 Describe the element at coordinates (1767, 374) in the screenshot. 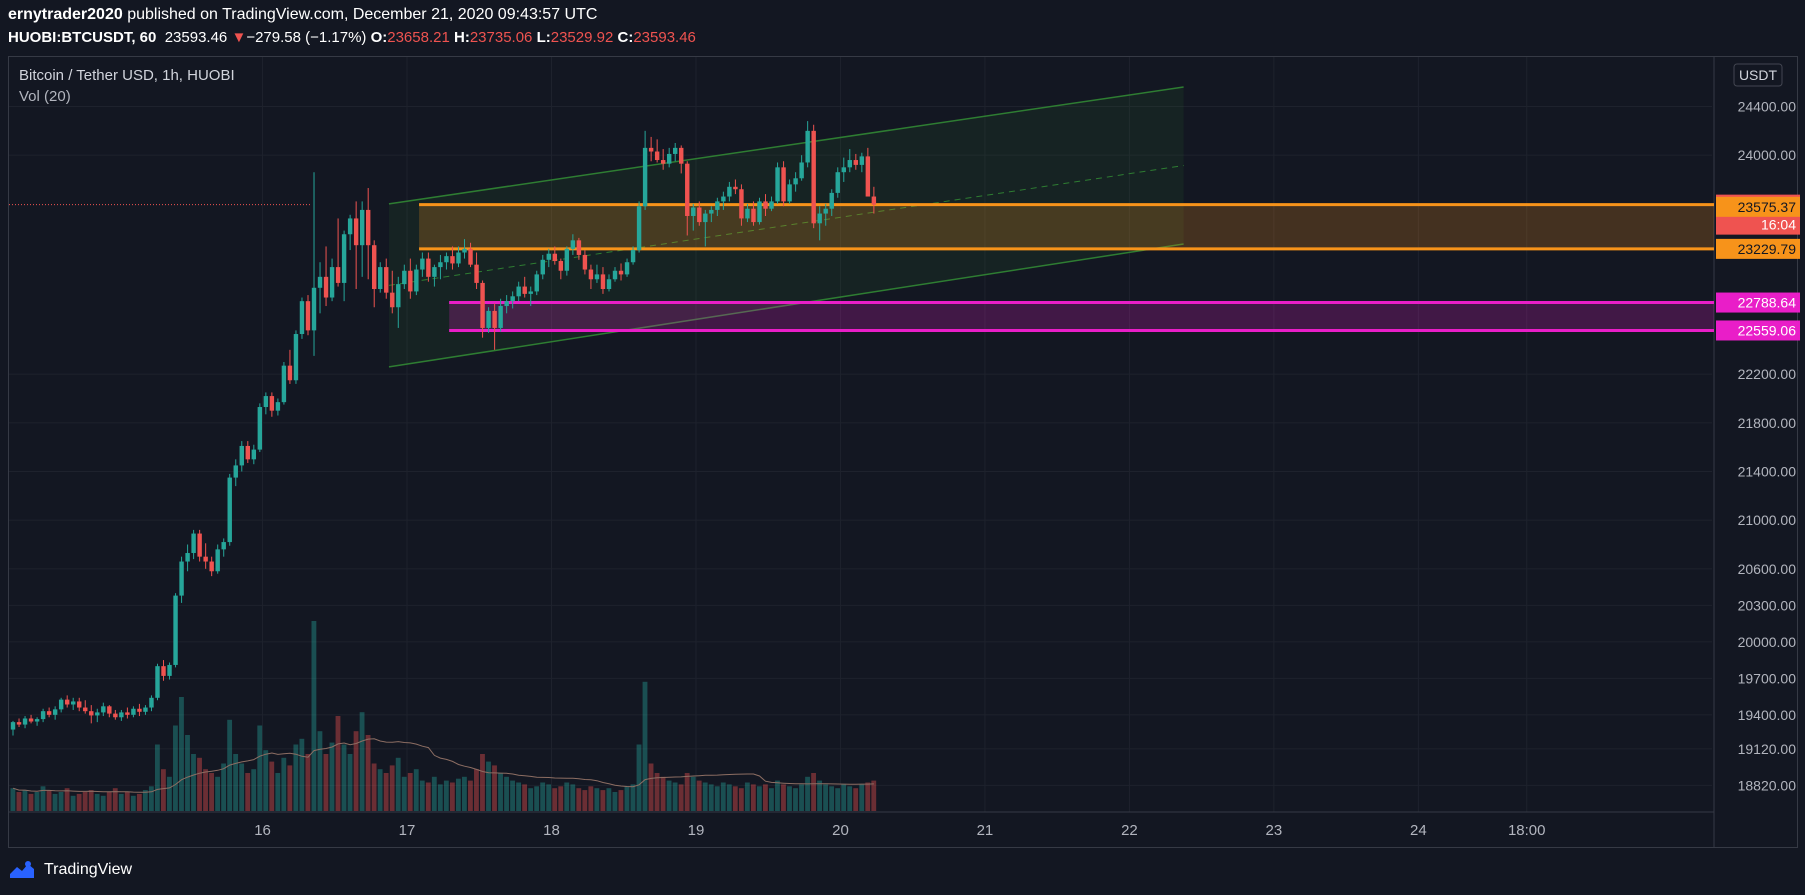

I see `price-tick-label: 22200.00` at that location.